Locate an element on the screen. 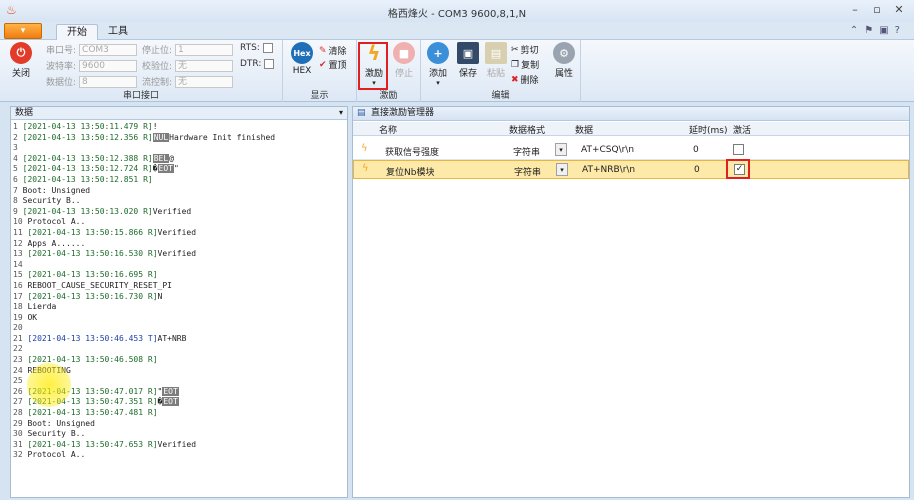  log-line-number: 5 is located at coordinates (15, 169).